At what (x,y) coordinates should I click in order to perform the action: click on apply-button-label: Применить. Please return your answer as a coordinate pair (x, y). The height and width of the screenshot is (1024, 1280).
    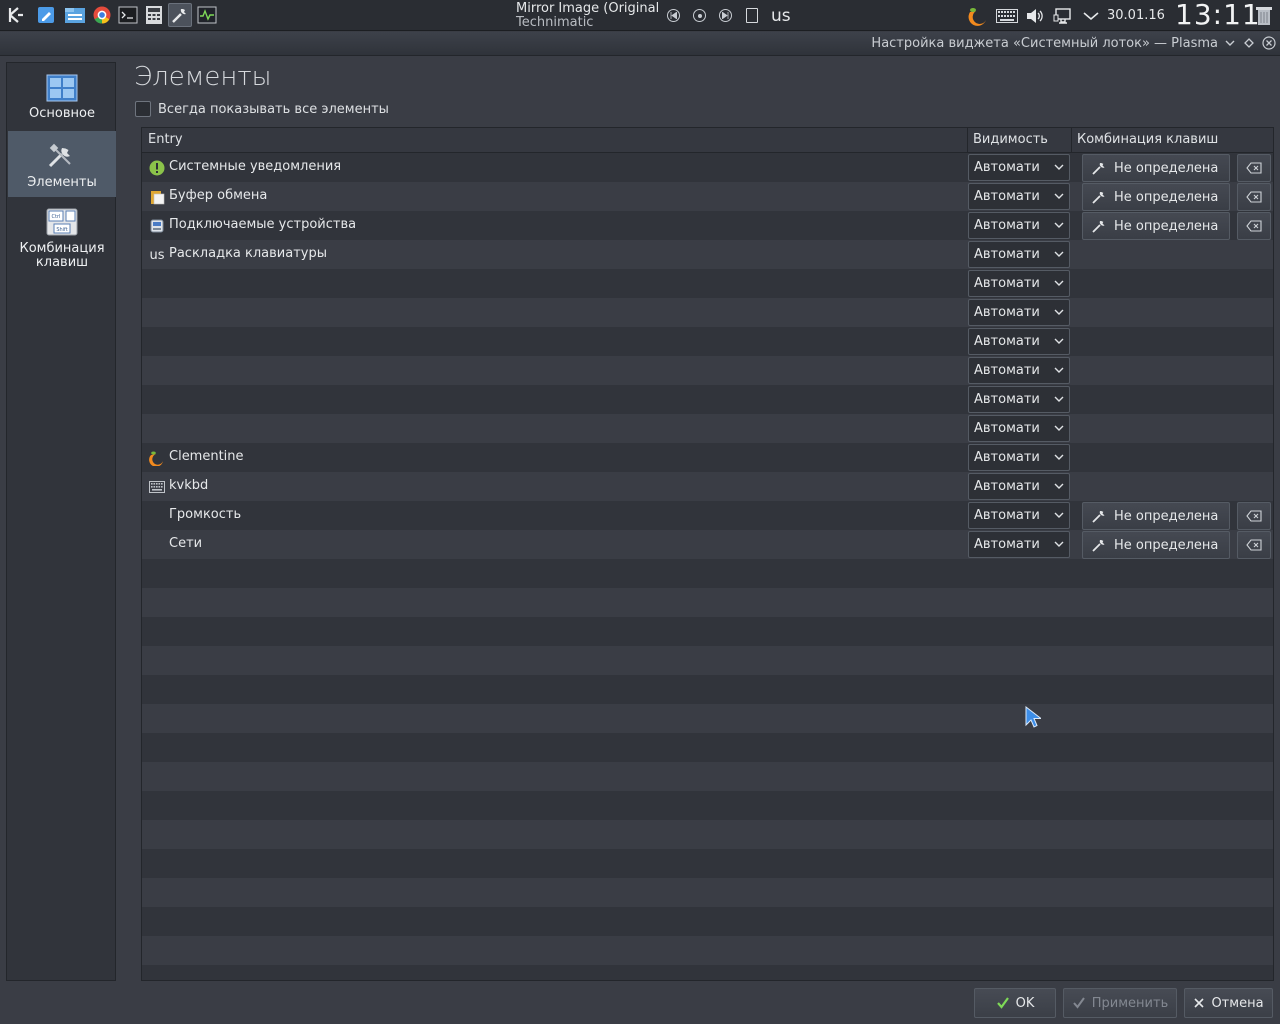
    Looking at the image, I should click on (1130, 1003).